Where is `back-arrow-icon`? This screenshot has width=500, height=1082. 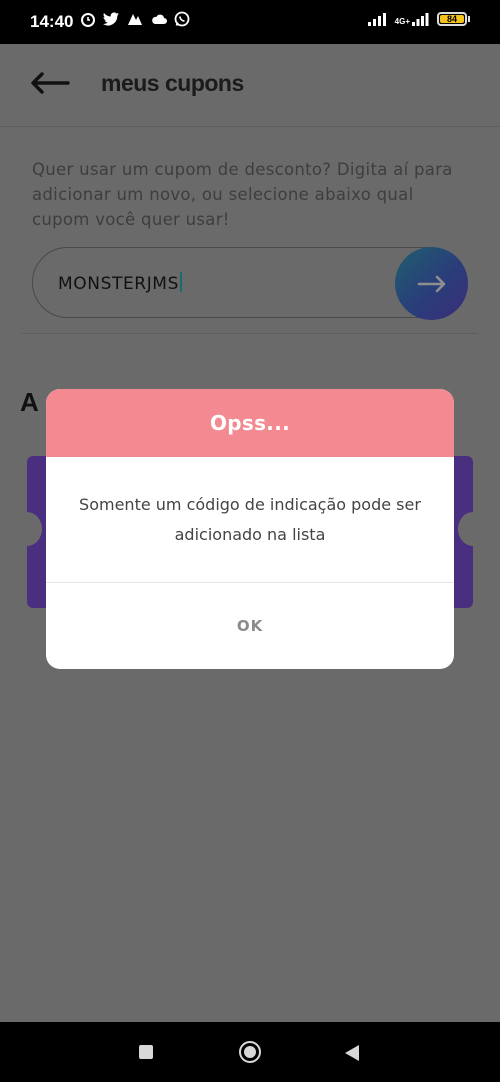 back-arrow-icon is located at coordinates (50, 83).